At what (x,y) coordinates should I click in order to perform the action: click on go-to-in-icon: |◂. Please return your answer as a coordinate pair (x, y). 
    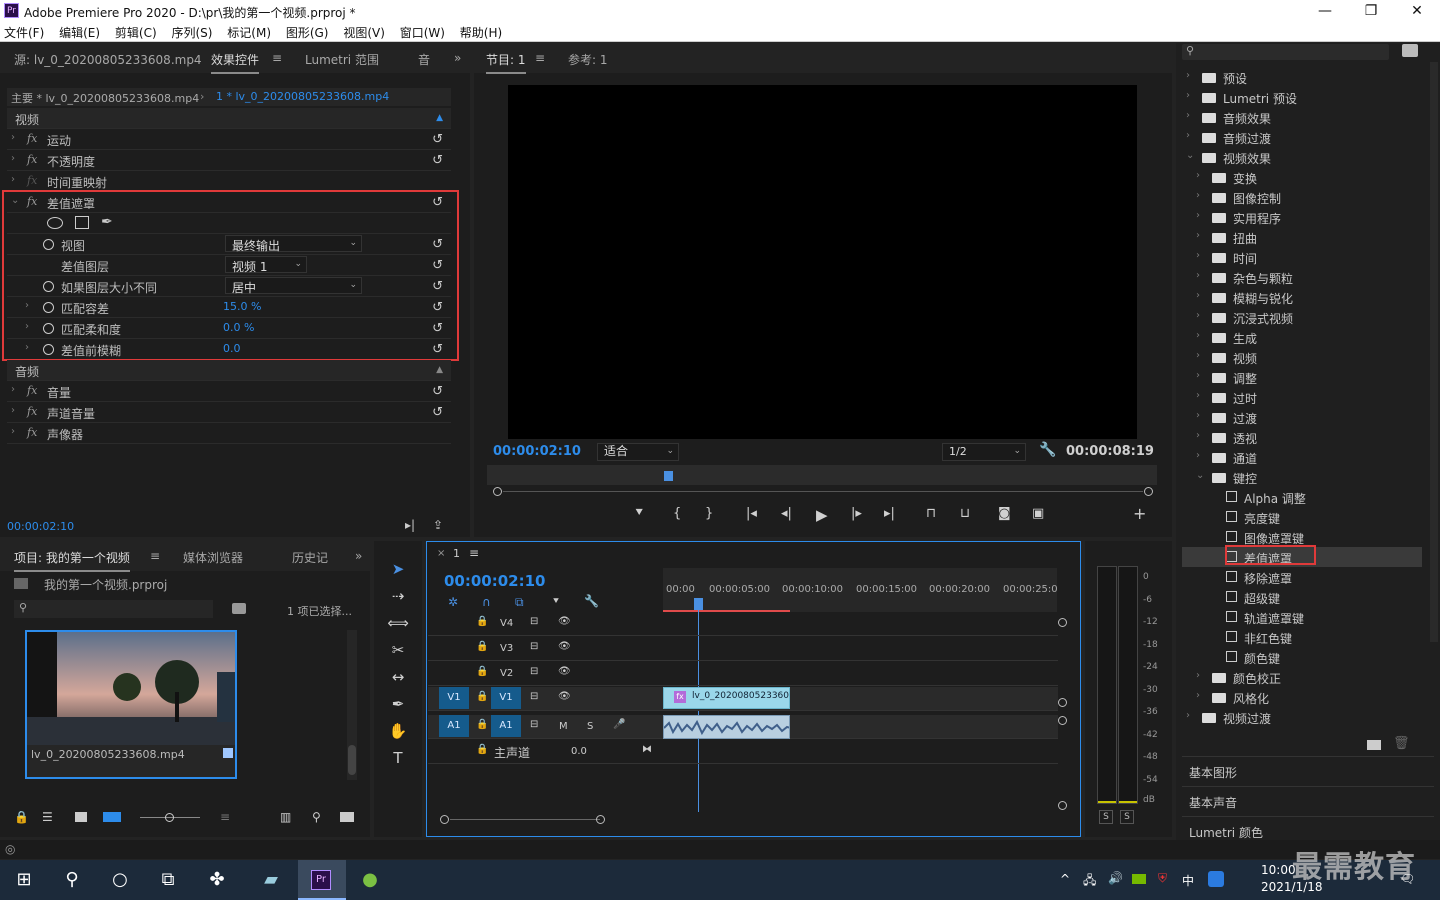
    Looking at the image, I should click on (751, 513).